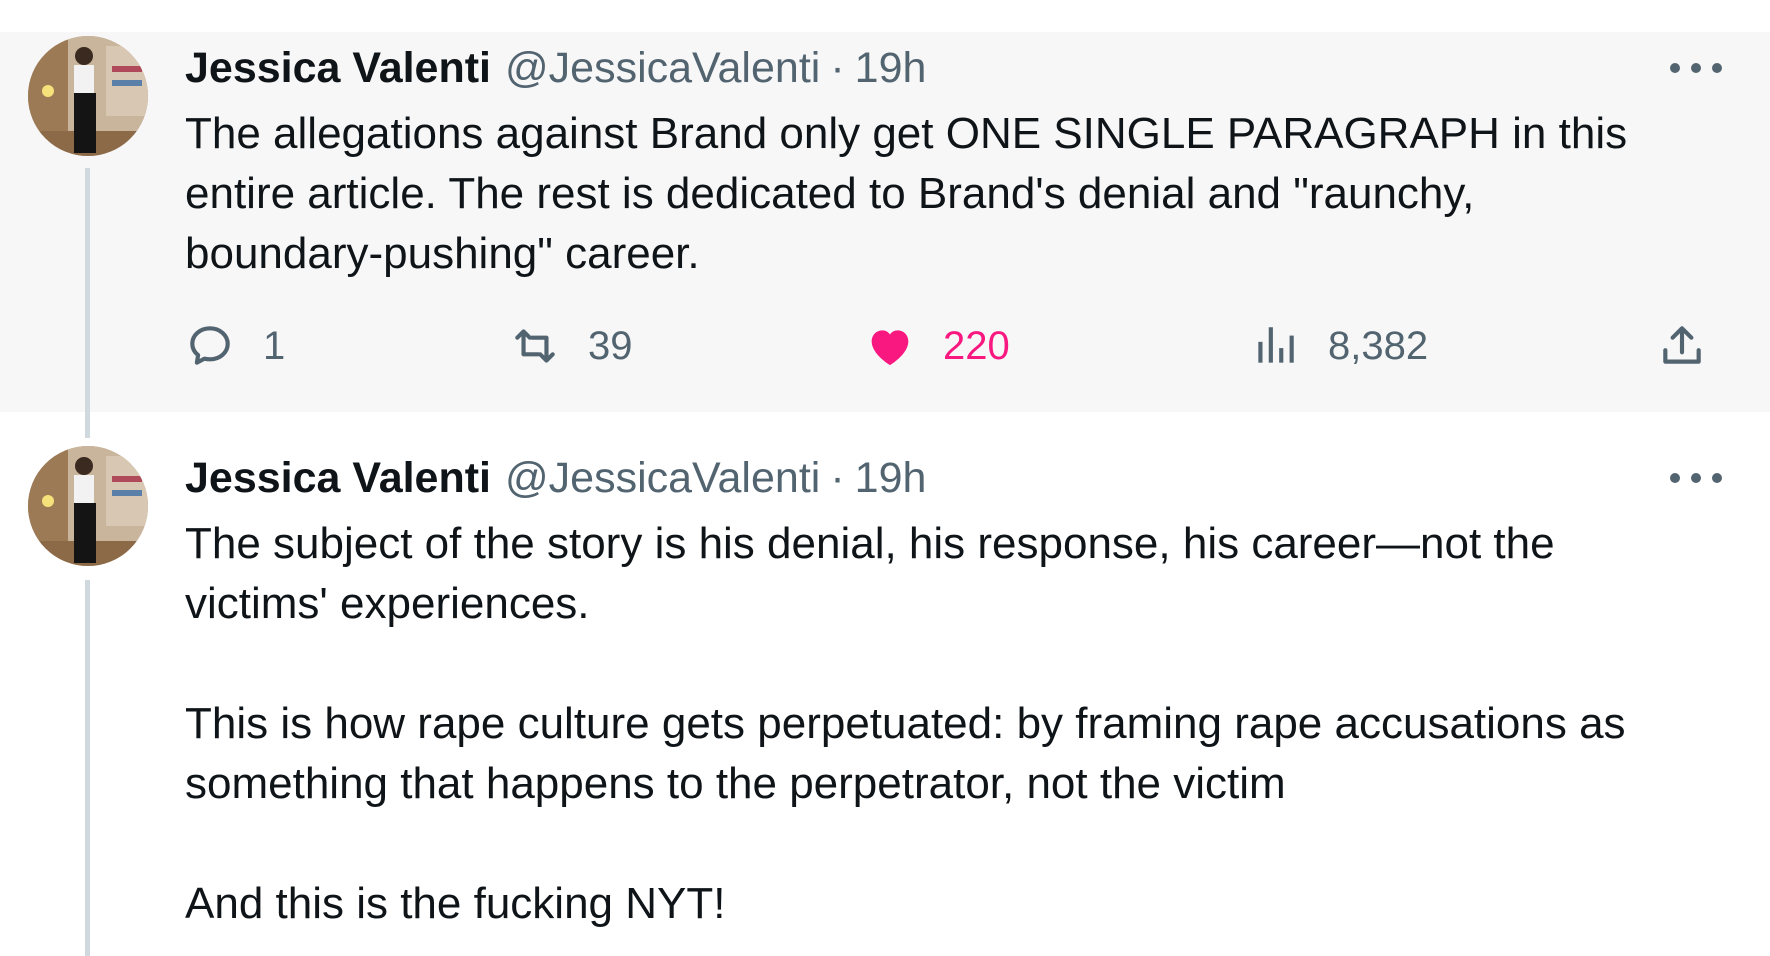 The height and width of the screenshot is (956, 1770). What do you see at coordinates (274, 345) in the screenshot?
I see `reply-count: 1` at bounding box center [274, 345].